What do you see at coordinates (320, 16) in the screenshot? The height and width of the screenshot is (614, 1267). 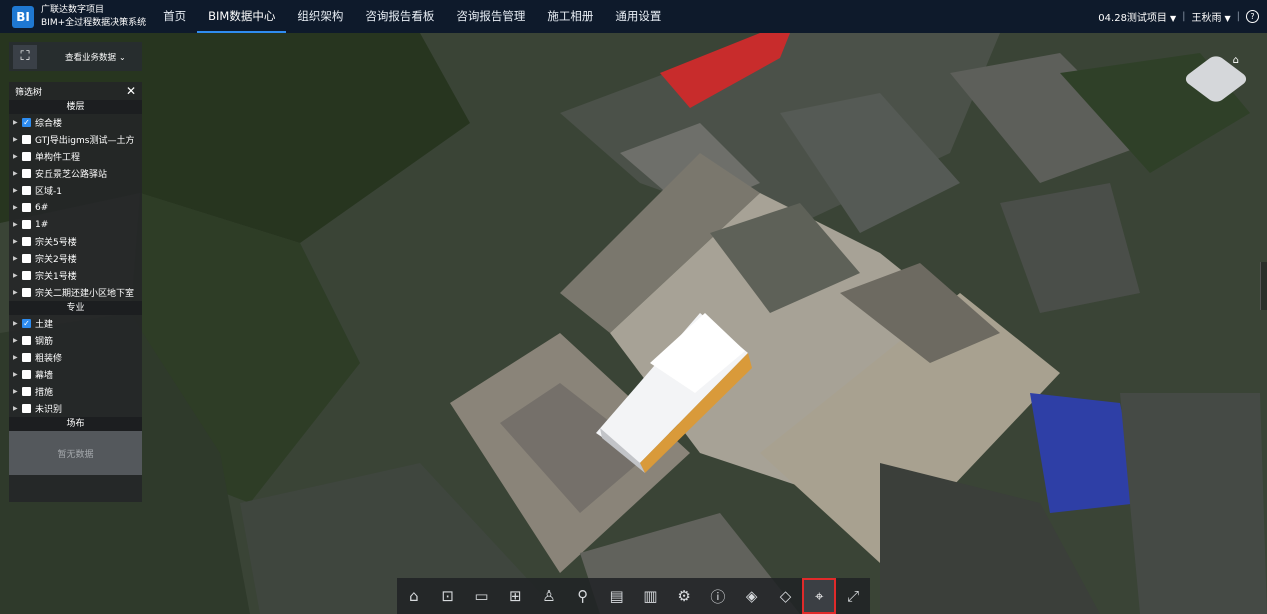 I see `nav-item: 组织架构` at bounding box center [320, 16].